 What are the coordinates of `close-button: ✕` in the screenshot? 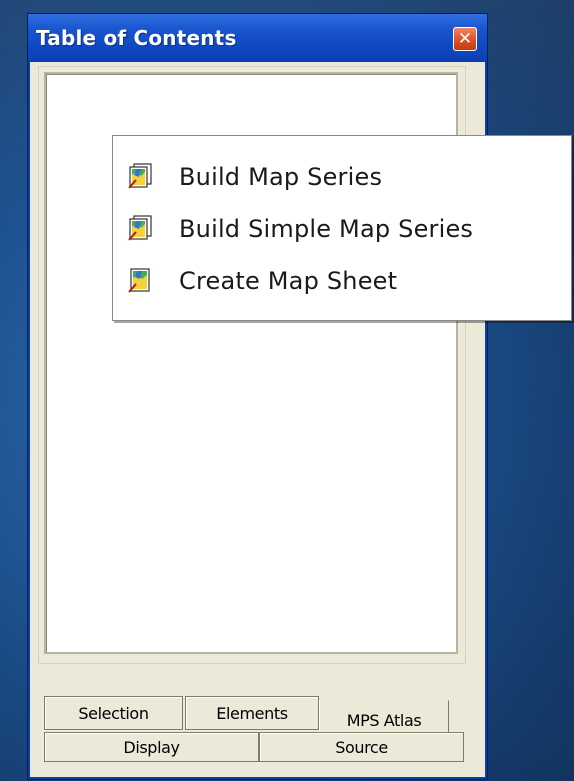 It's located at (465, 39).